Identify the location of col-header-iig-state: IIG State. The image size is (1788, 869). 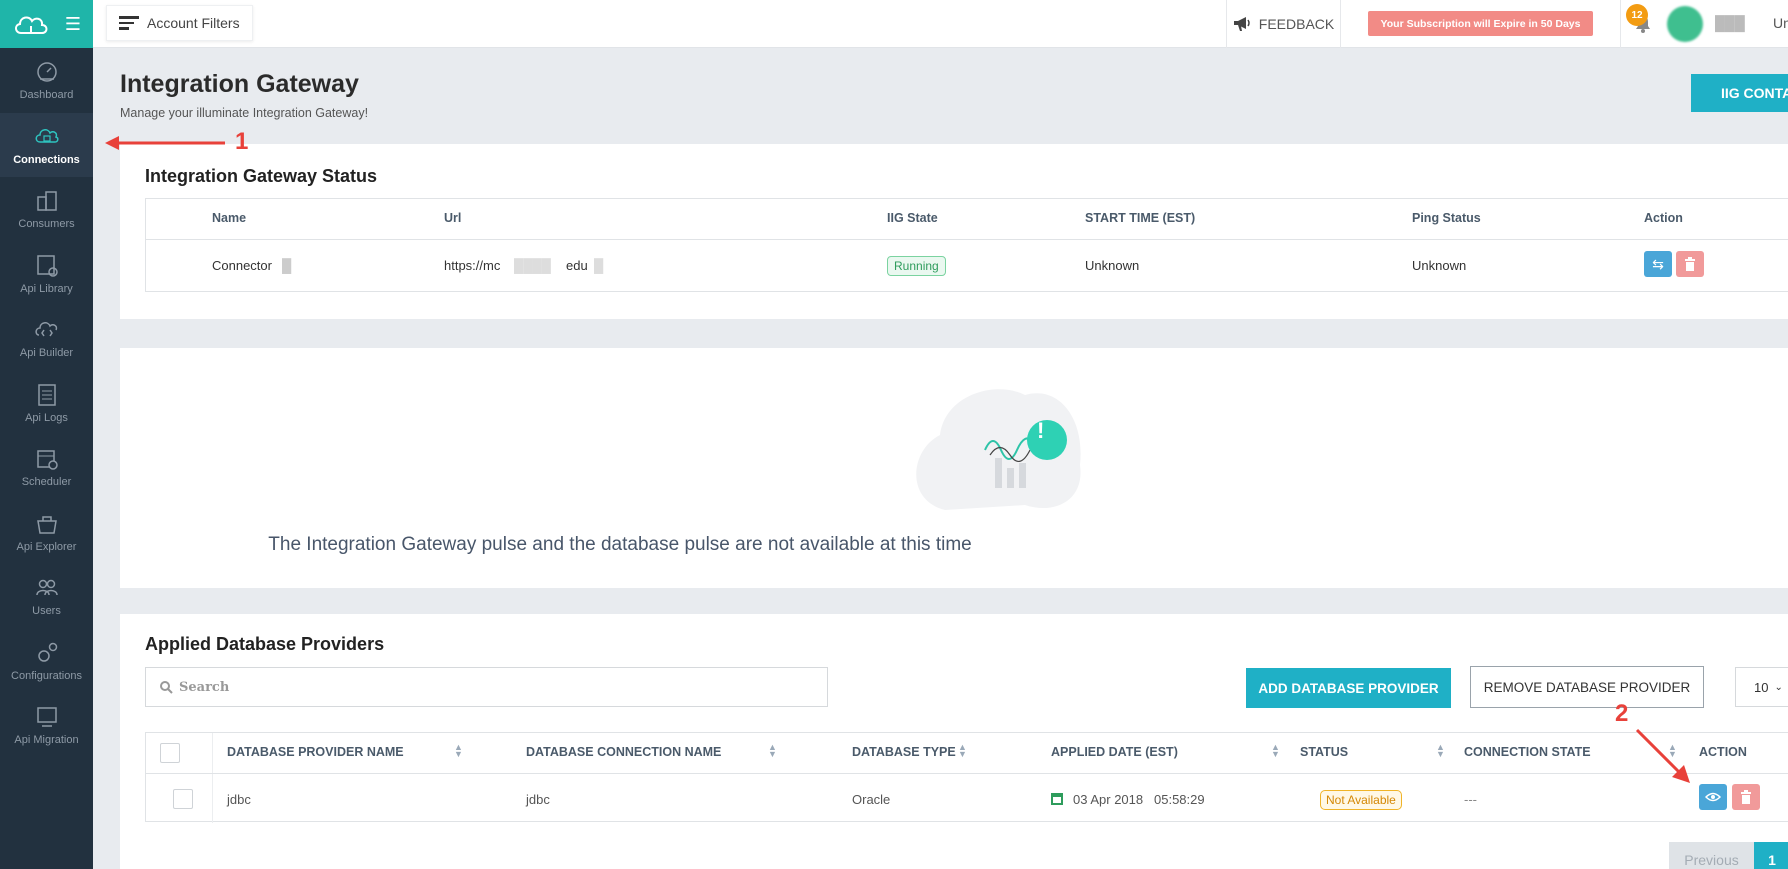
(912, 218).